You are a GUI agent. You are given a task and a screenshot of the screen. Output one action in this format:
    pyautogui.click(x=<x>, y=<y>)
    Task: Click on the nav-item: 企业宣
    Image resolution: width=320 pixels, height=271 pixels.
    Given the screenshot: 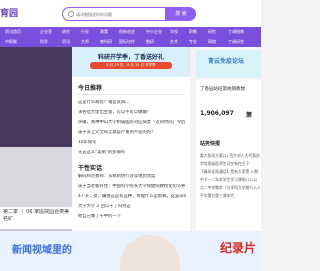 What is the action you would take?
    pyautogui.click(x=46, y=32)
    